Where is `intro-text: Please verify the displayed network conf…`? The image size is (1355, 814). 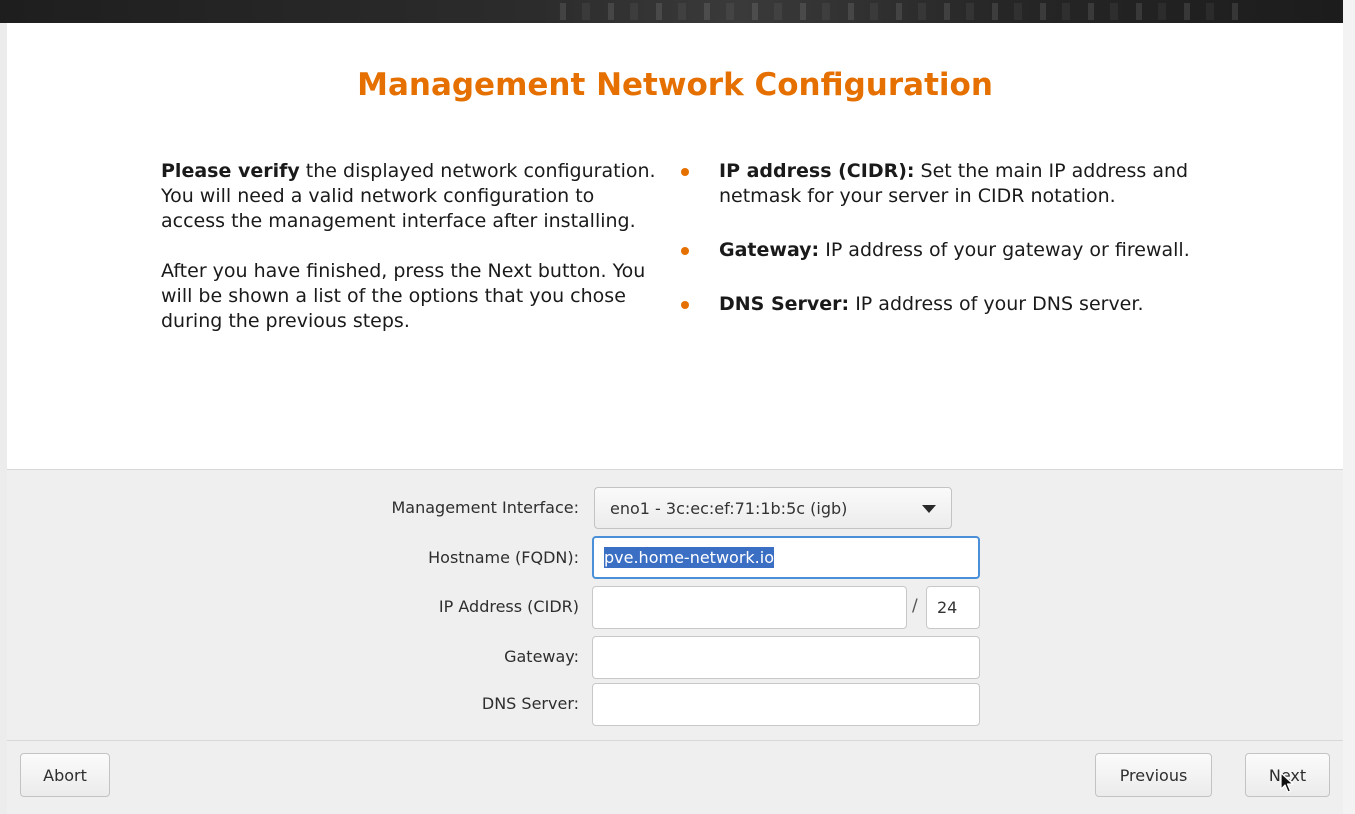 intro-text: Please verify the displayed network conf… is located at coordinates (411, 246).